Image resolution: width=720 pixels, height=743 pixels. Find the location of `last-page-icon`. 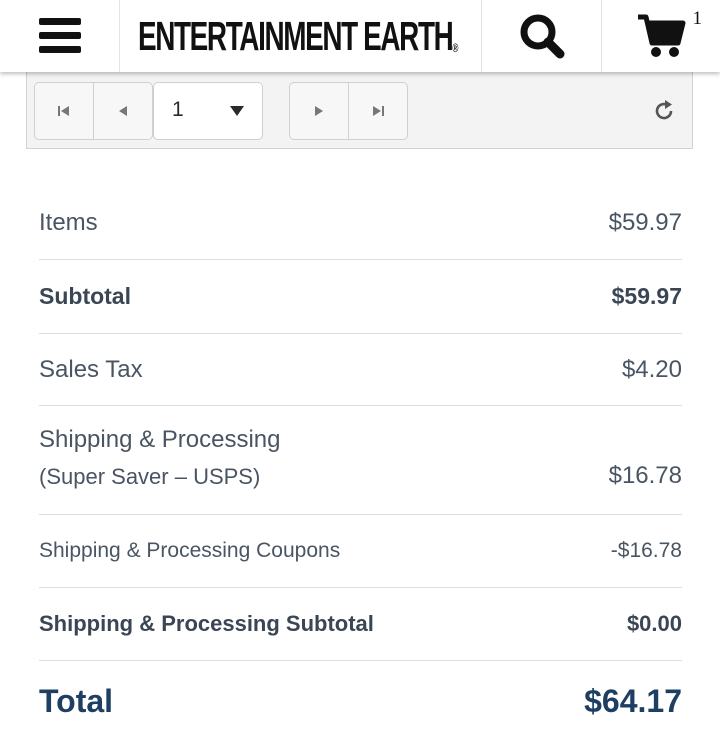

last-page-icon is located at coordinates (378, 111).